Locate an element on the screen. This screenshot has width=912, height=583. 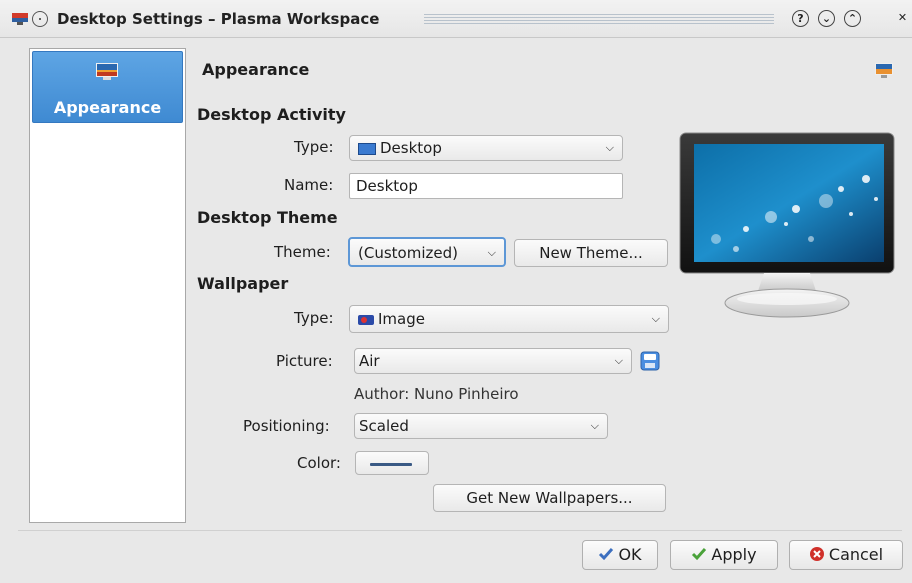
color-swatch is located at coordinates (391, 464).